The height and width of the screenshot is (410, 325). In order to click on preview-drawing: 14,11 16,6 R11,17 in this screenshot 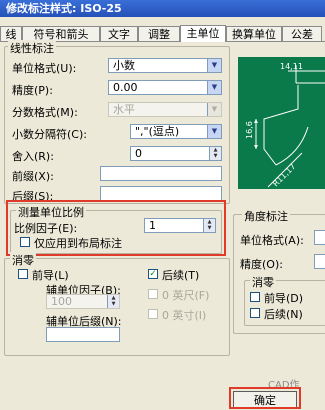, I will do `click(285, 125)`.